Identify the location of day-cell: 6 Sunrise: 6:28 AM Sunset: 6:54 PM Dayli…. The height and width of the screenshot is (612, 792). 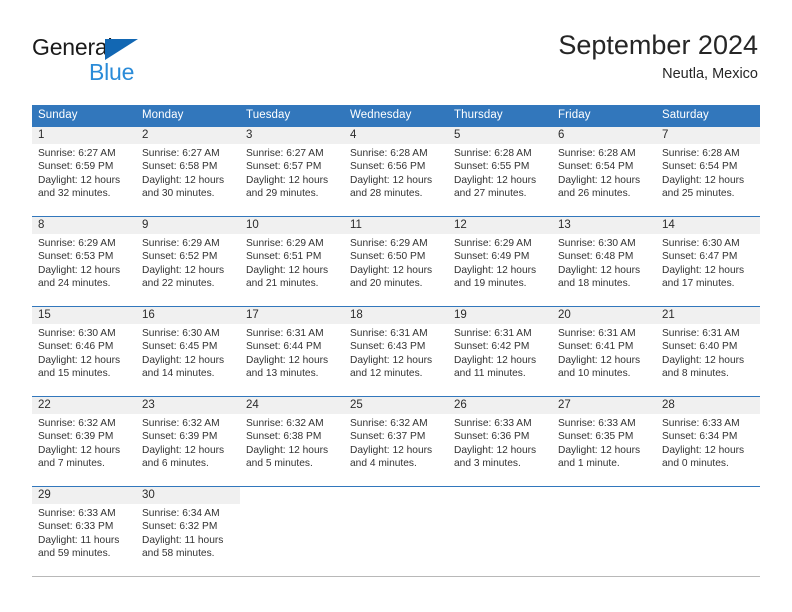
(604, 171).